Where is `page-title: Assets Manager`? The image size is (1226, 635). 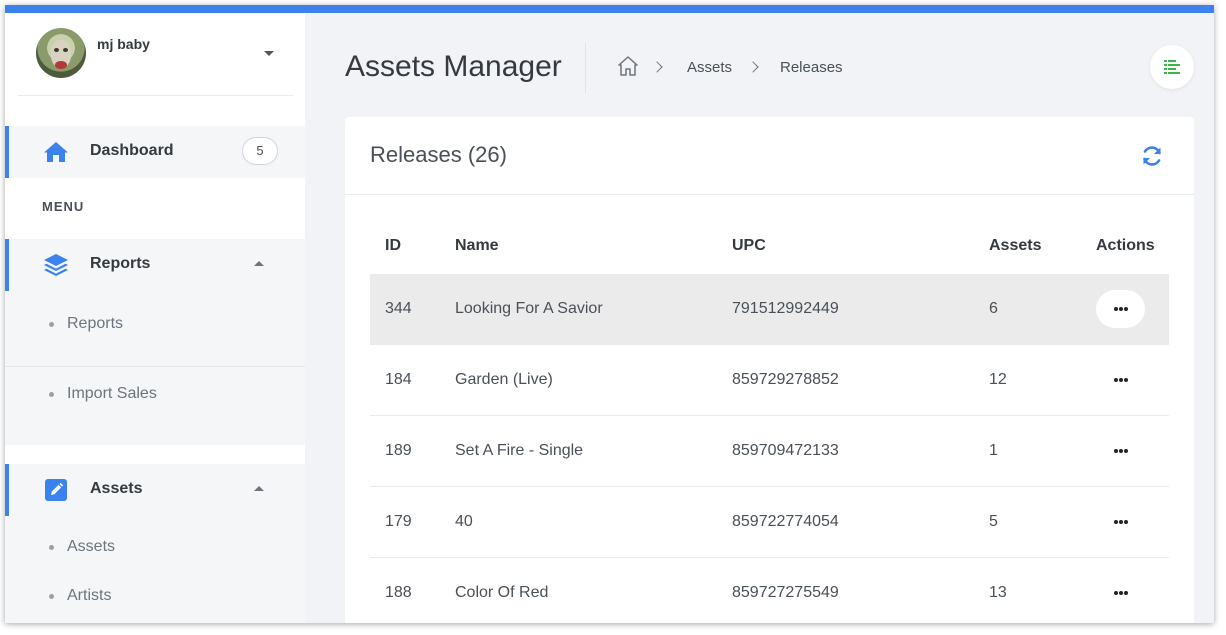
page-title: Assets Manager is located at coordinates (453, 66).